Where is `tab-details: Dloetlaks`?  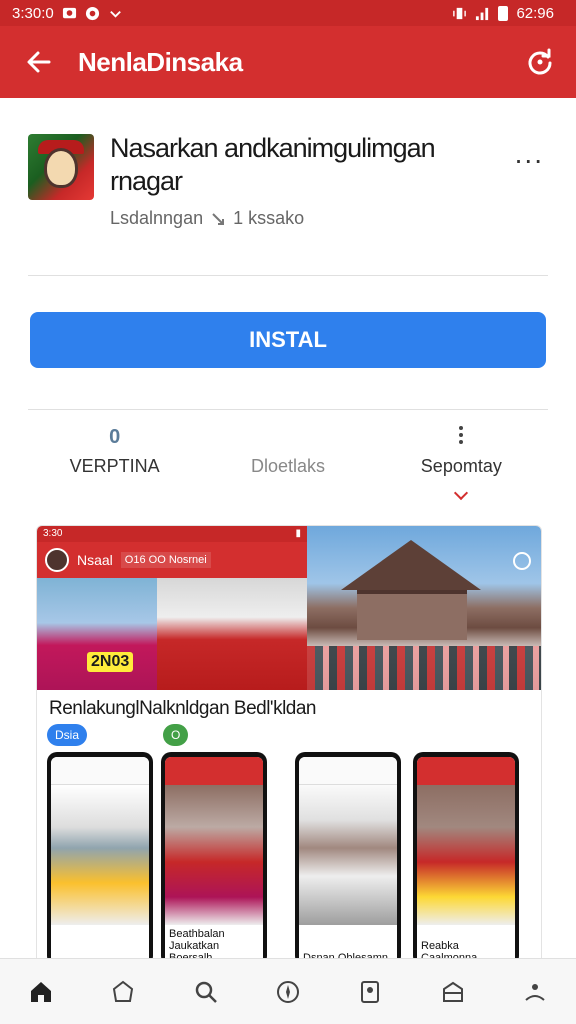
tab-details: Dloetlaks is located at coordinates (287, 455).